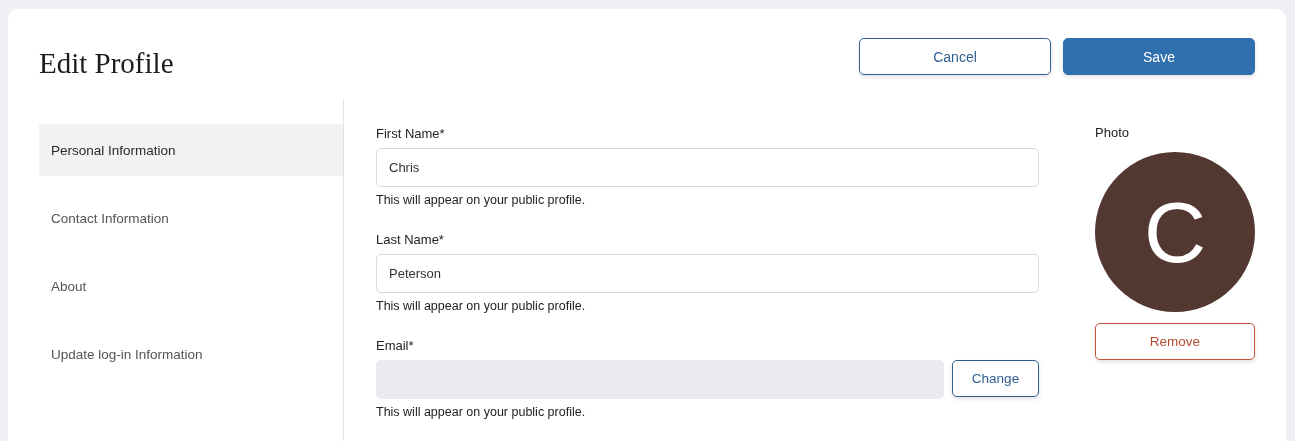 The height and width of the screenshot is (441, 1295). What do you see at coordinates (707, 273) in the screenshot?
I see `input-field: Peterson` at bounding box center [707, 273].